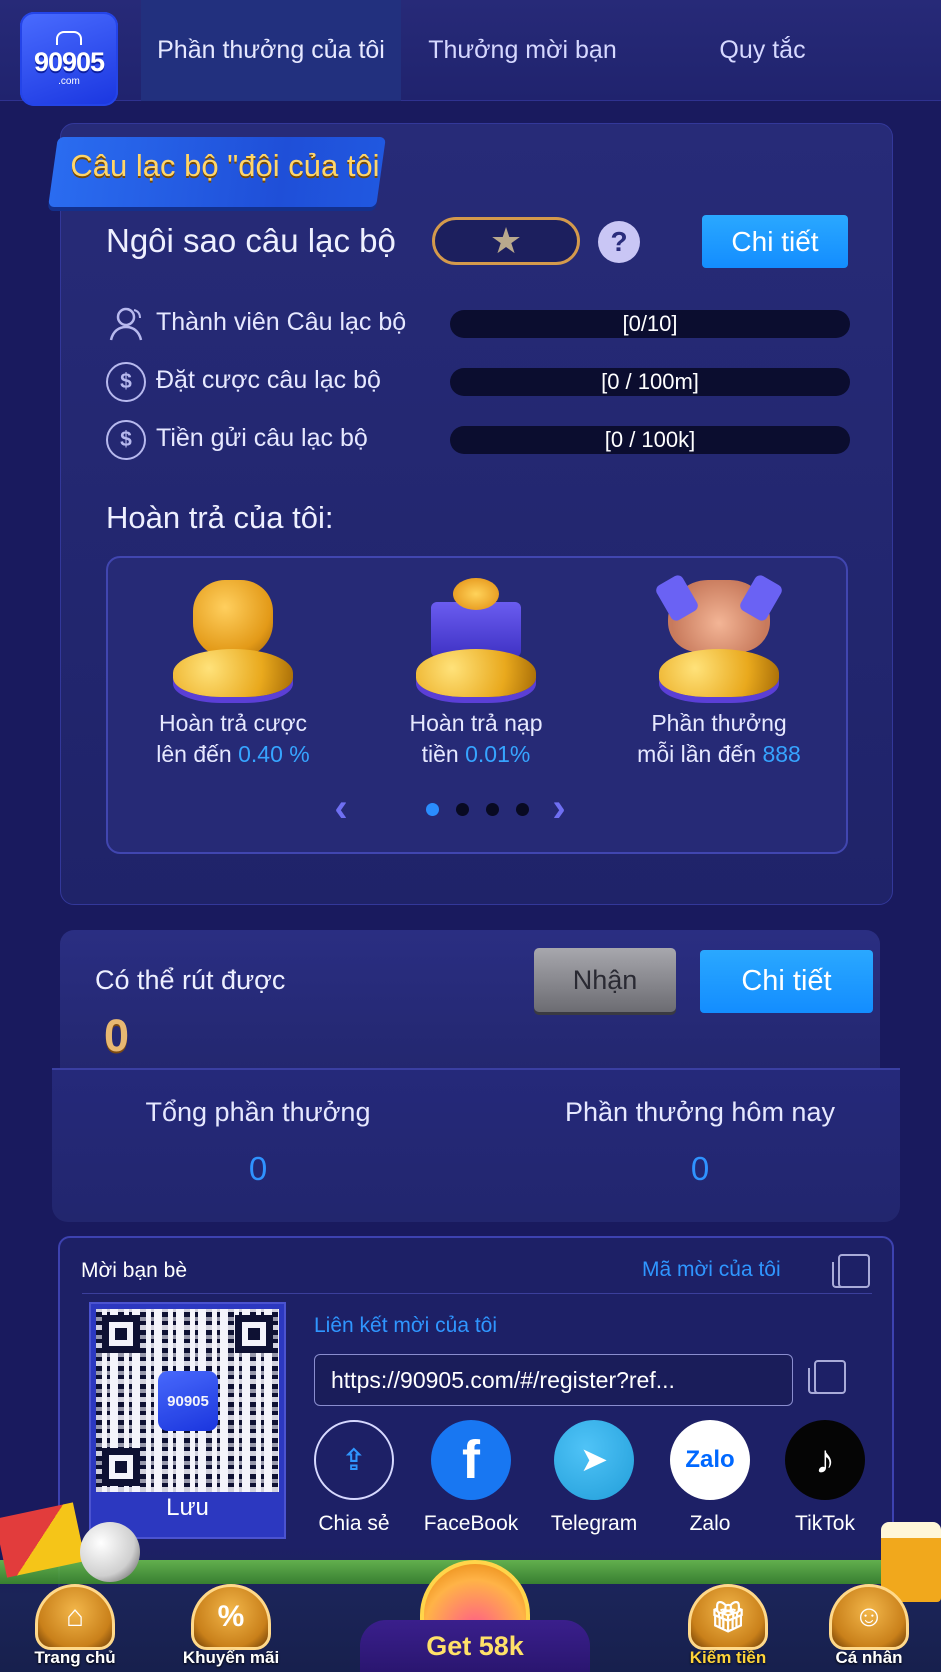 The height and width of the screenshot is (1672, 941). I want to click on divider, so click(477, 1293).